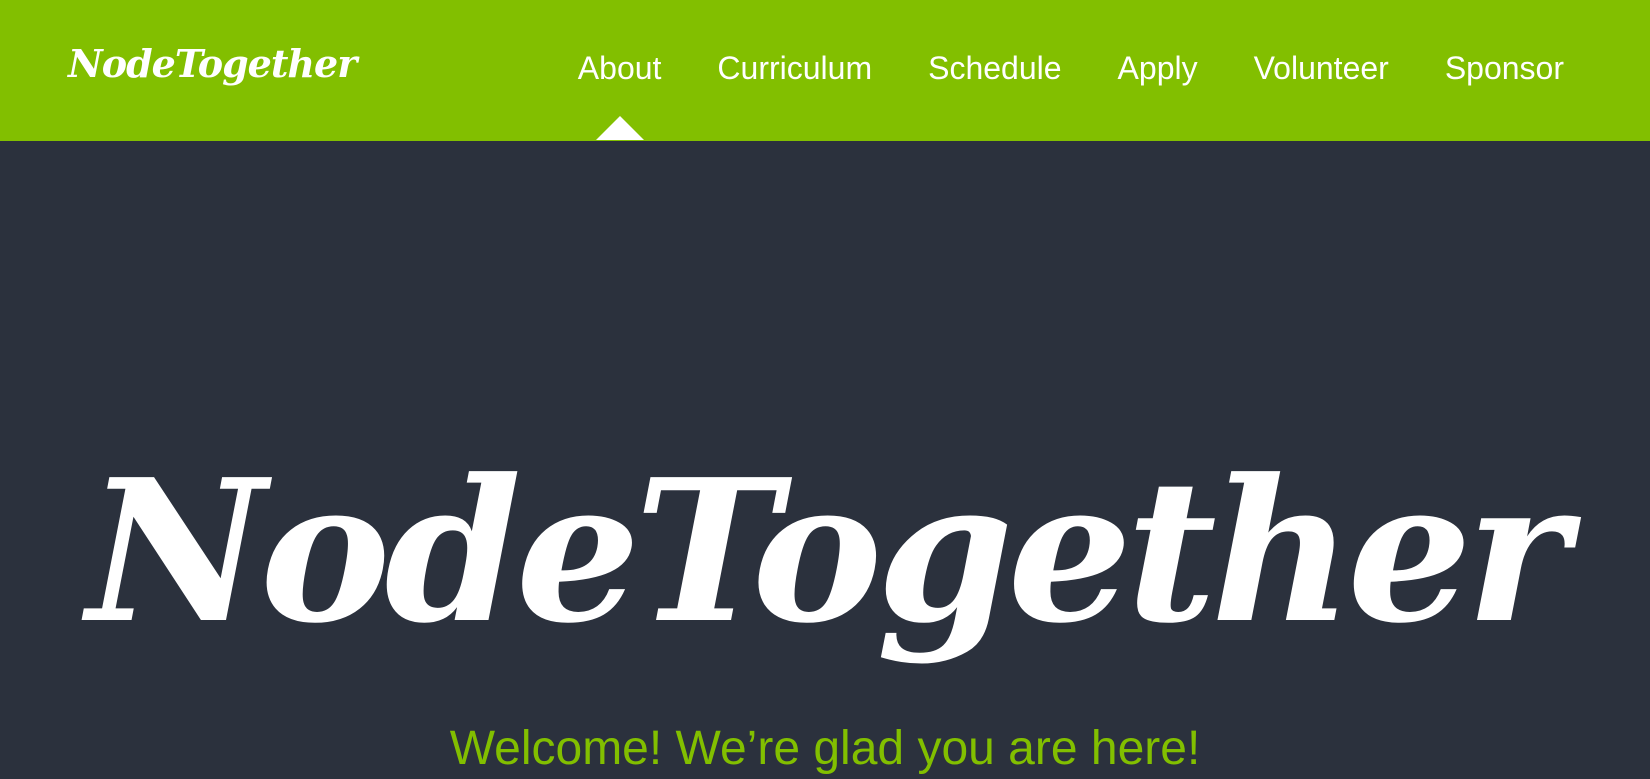 The image size is (1650, 779). What do you see at coordinates (1158, 71) in the screenshot?
I see `nav-link-apply: Apply` at bounding box center [1158, 71].